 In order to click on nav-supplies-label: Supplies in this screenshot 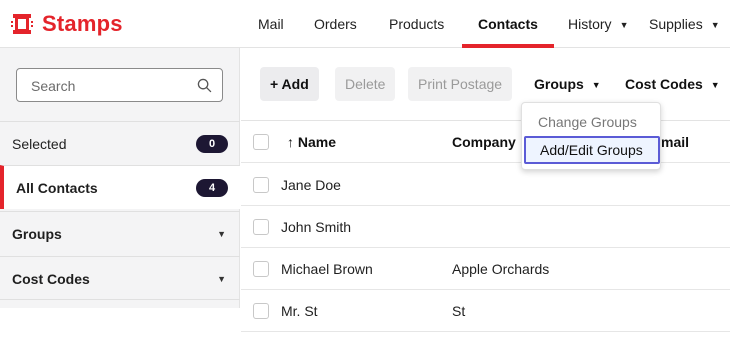, I will do `click(676, 24)`.